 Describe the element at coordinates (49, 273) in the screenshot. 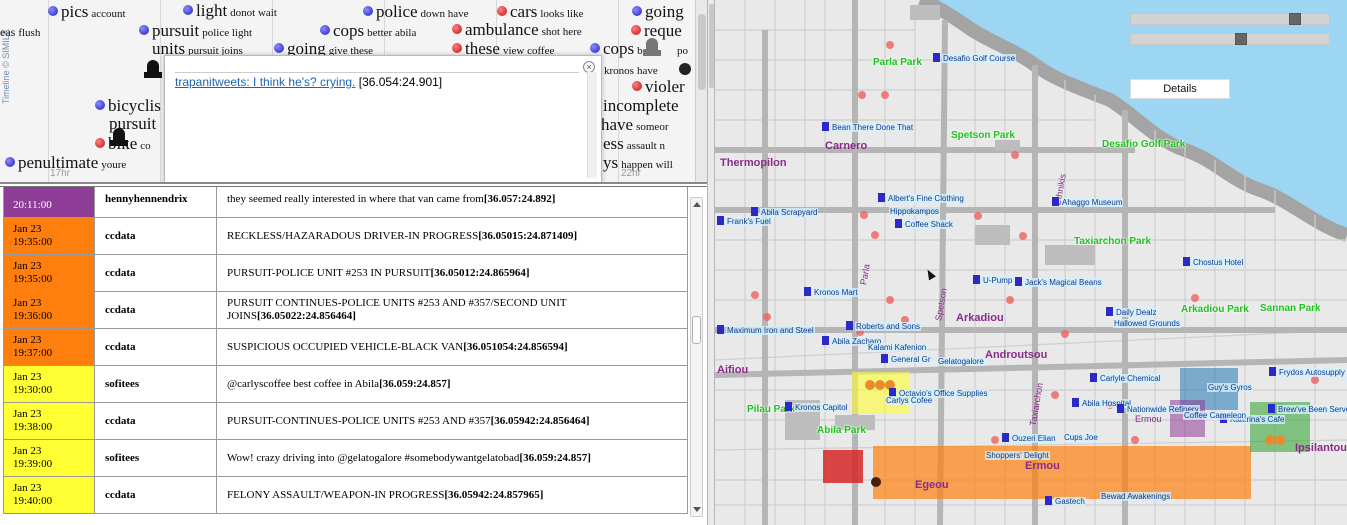

I see `time-cell: Jan 23 19:35:00` at that location.